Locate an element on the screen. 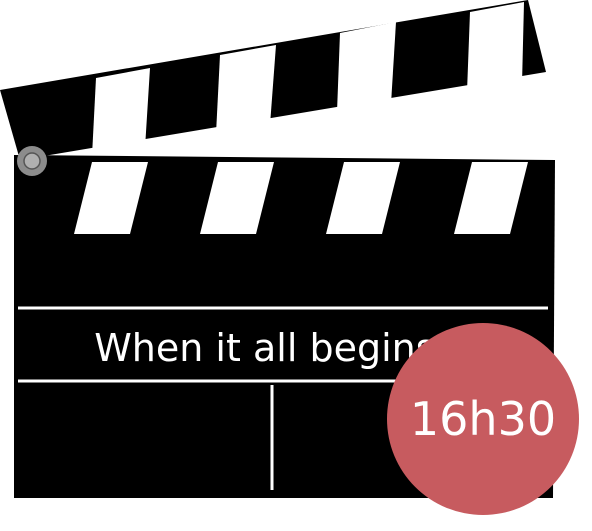  time-label: 16h30 is located at coordinates (483, 419).